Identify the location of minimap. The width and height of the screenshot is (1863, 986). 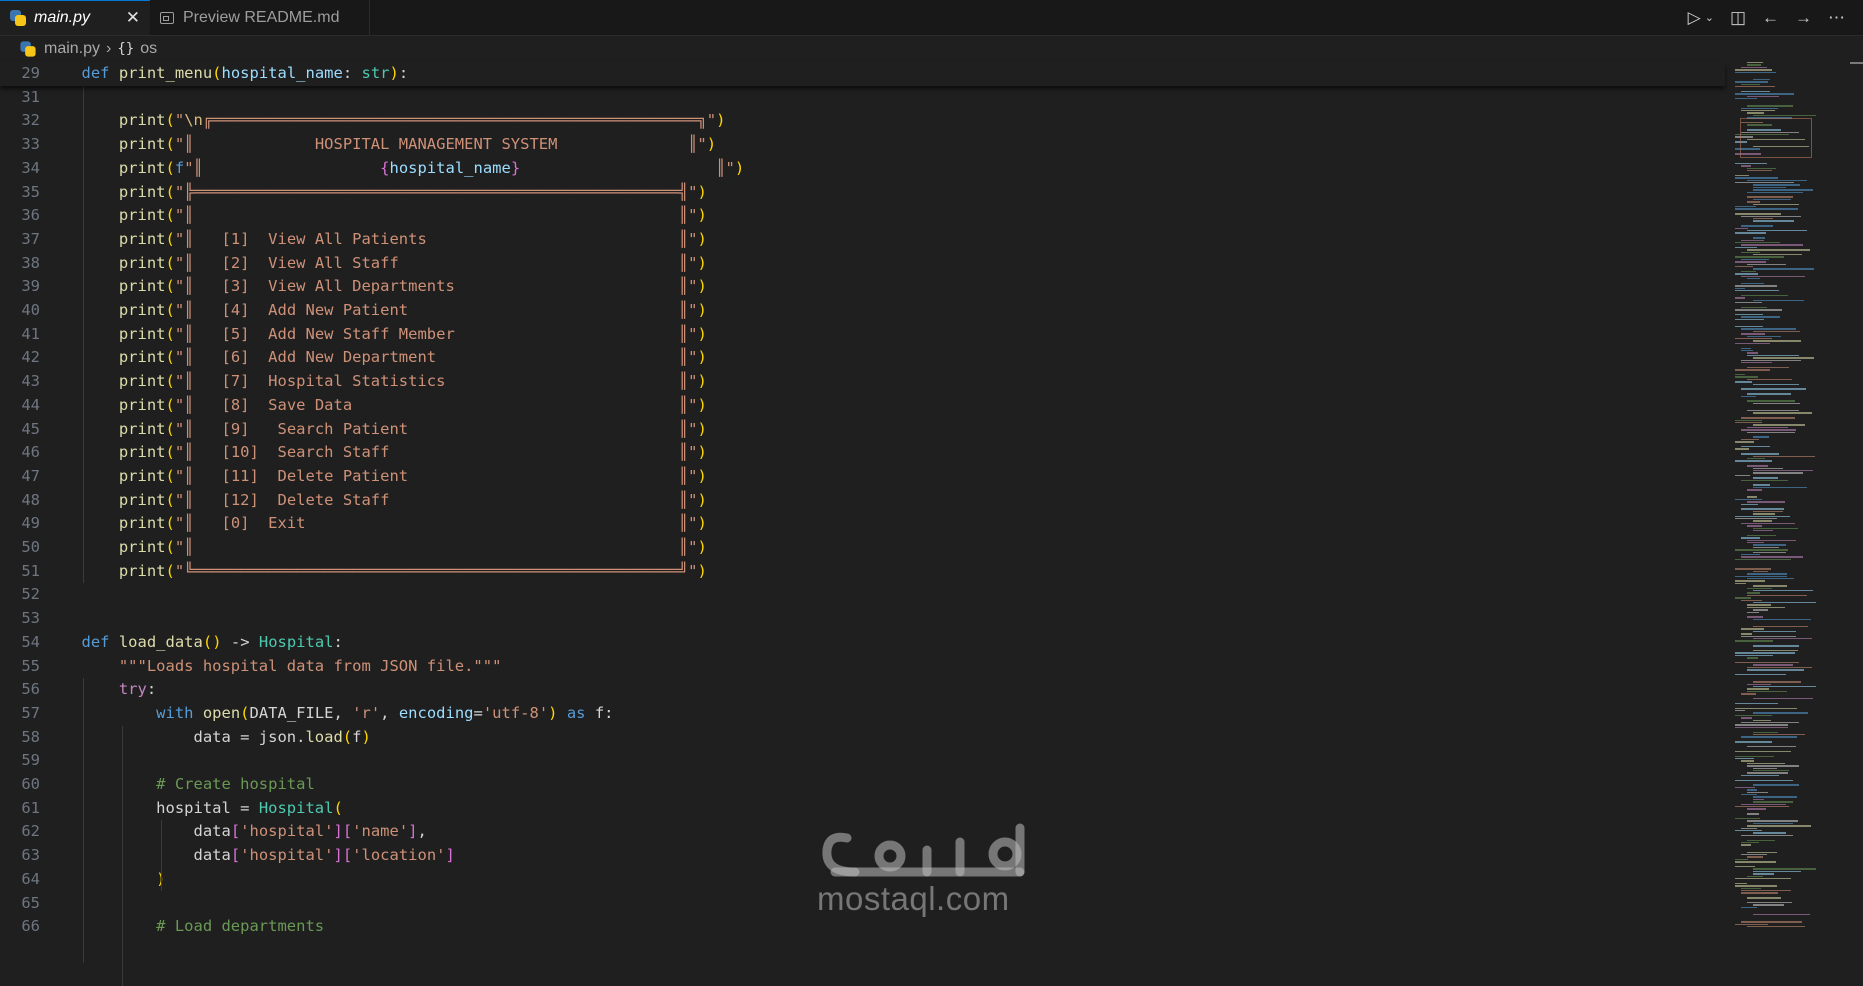
(1794, 500).